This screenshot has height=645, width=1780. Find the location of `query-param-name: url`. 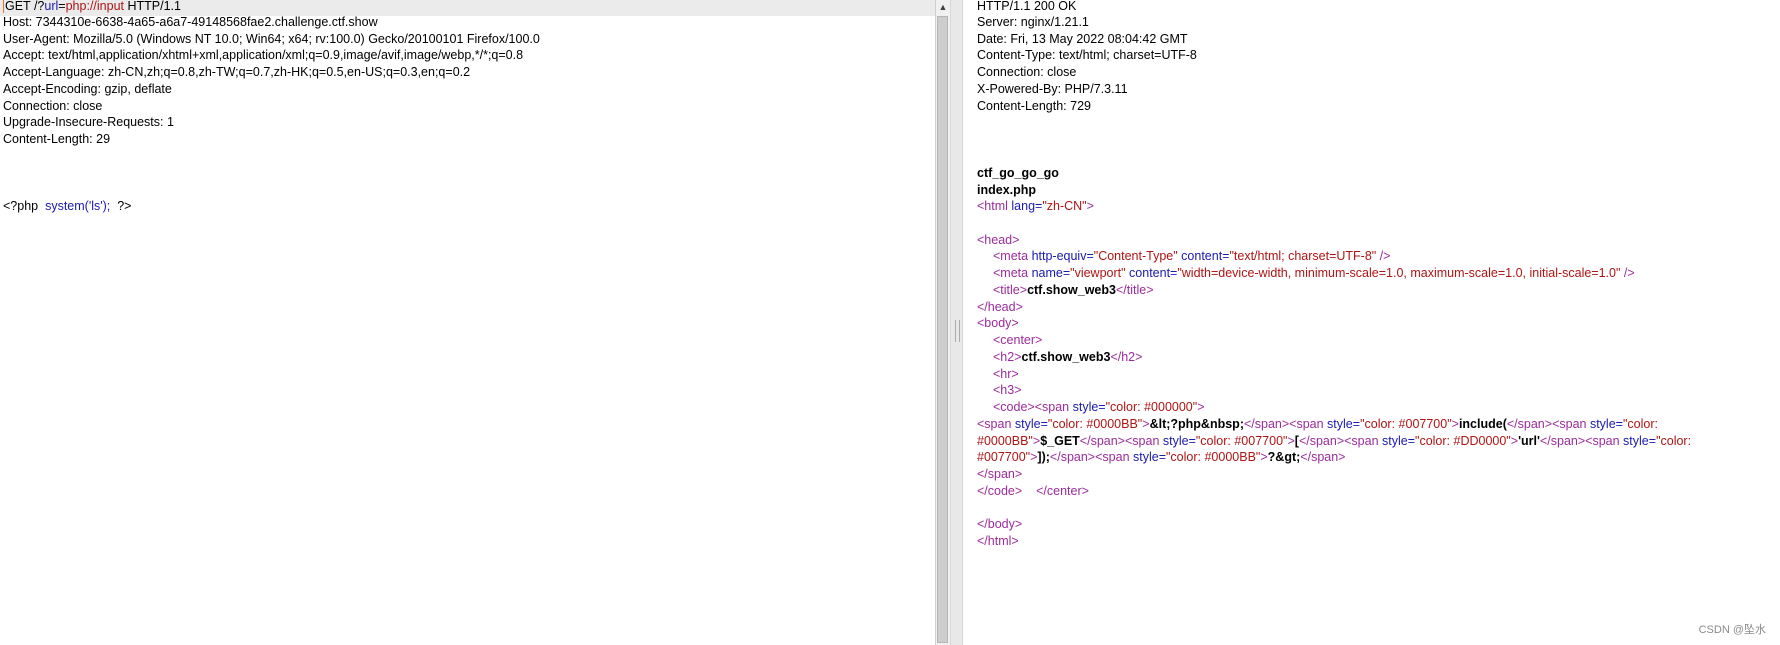

query-param-name: url is located at coordinates (51, 6).